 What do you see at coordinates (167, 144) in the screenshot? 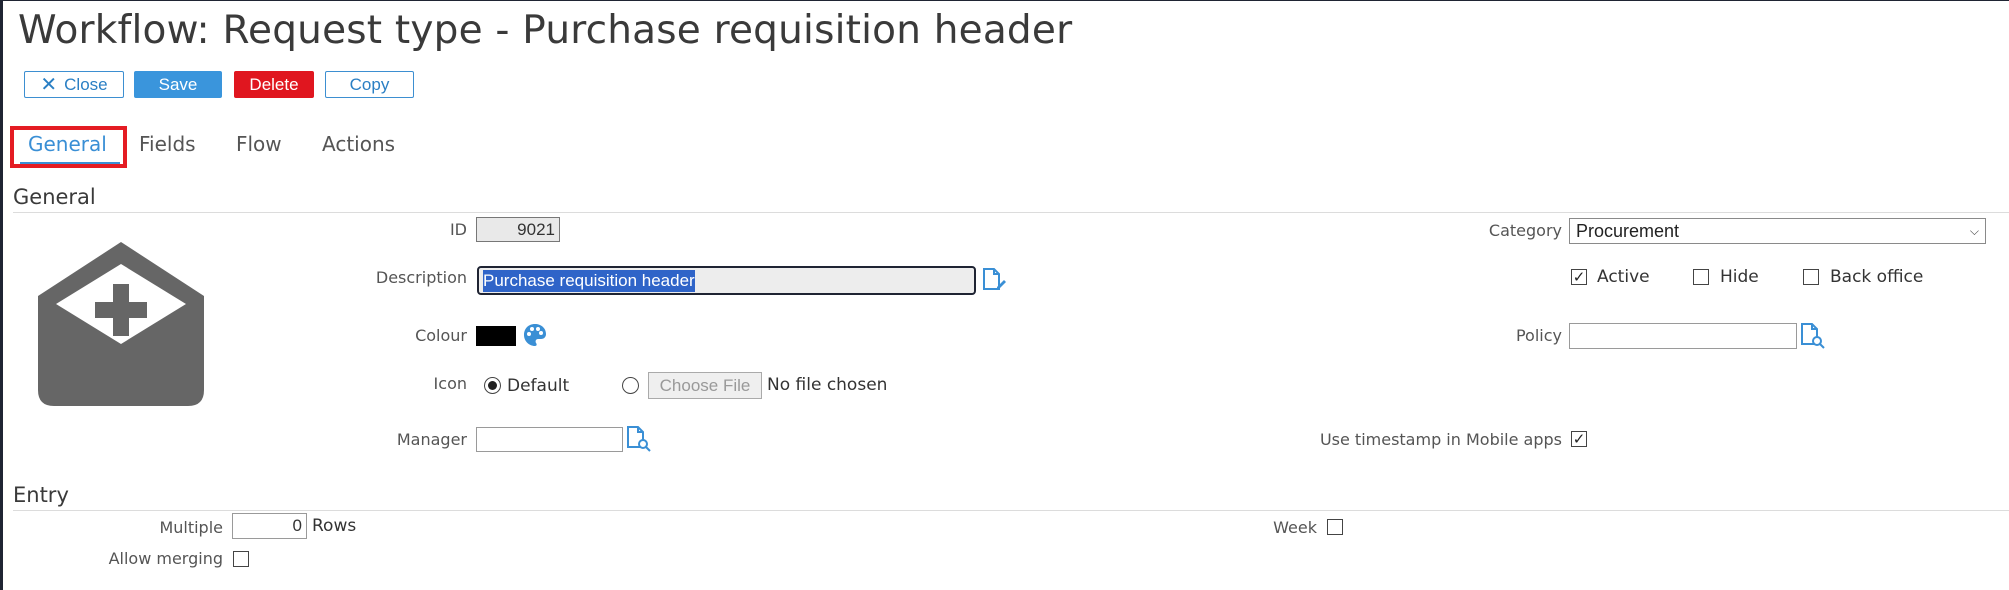
I see `tab-fields: Fields` at bounding box center [167, 144].